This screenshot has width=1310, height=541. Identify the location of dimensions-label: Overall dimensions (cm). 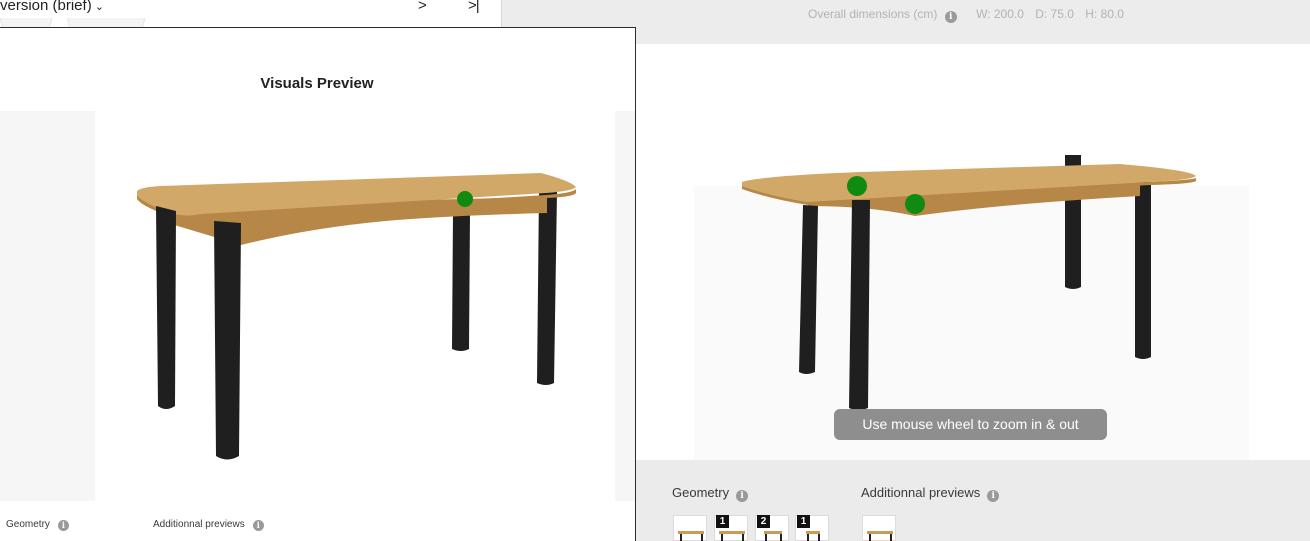
(873, 14).